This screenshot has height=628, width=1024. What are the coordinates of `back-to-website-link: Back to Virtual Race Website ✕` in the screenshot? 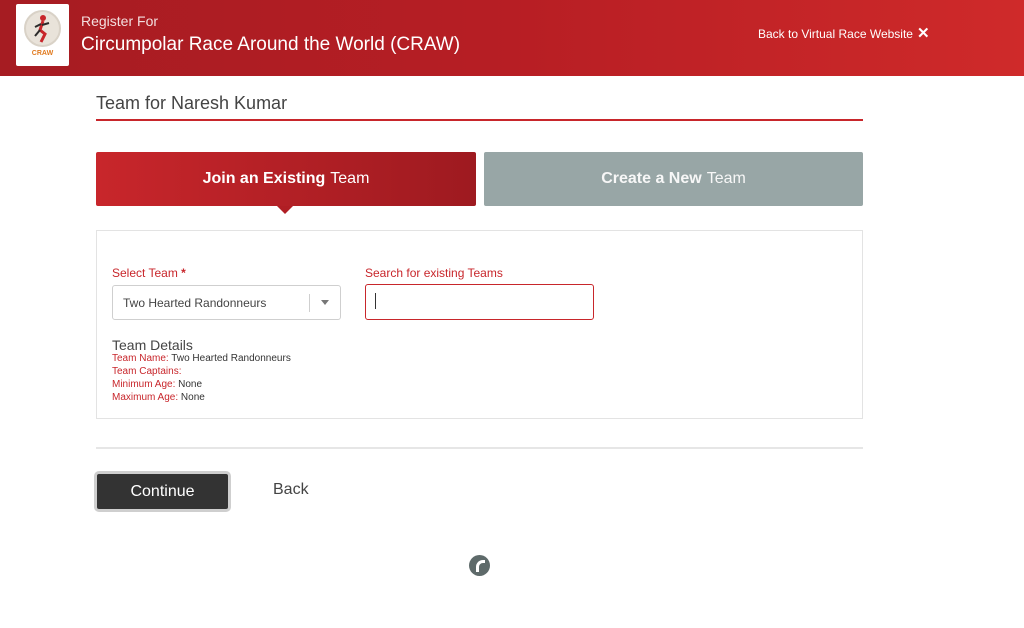 It's located at (844, 33).